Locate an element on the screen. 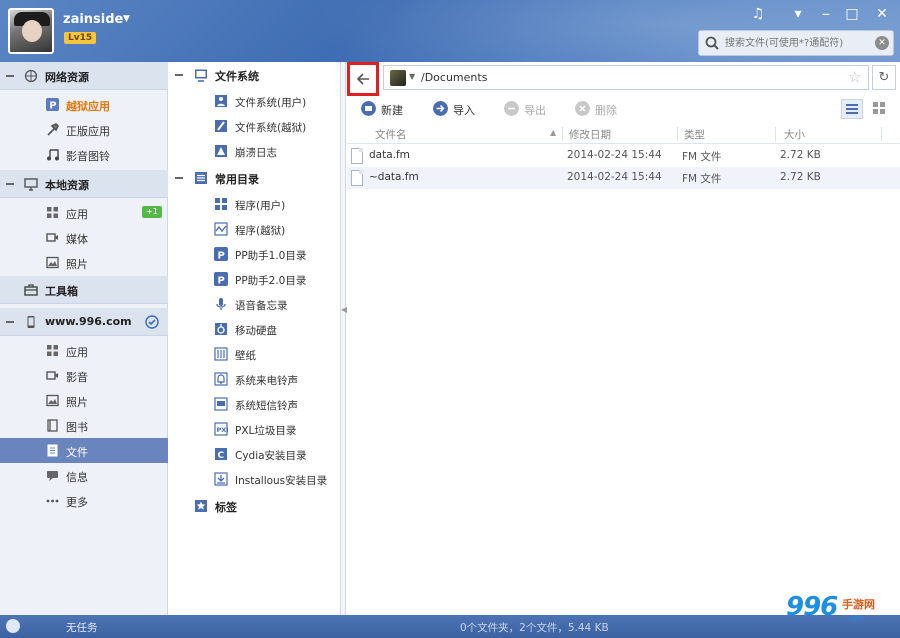  tree-item-label: 程序(用户) is located at coordinates (260, 206).